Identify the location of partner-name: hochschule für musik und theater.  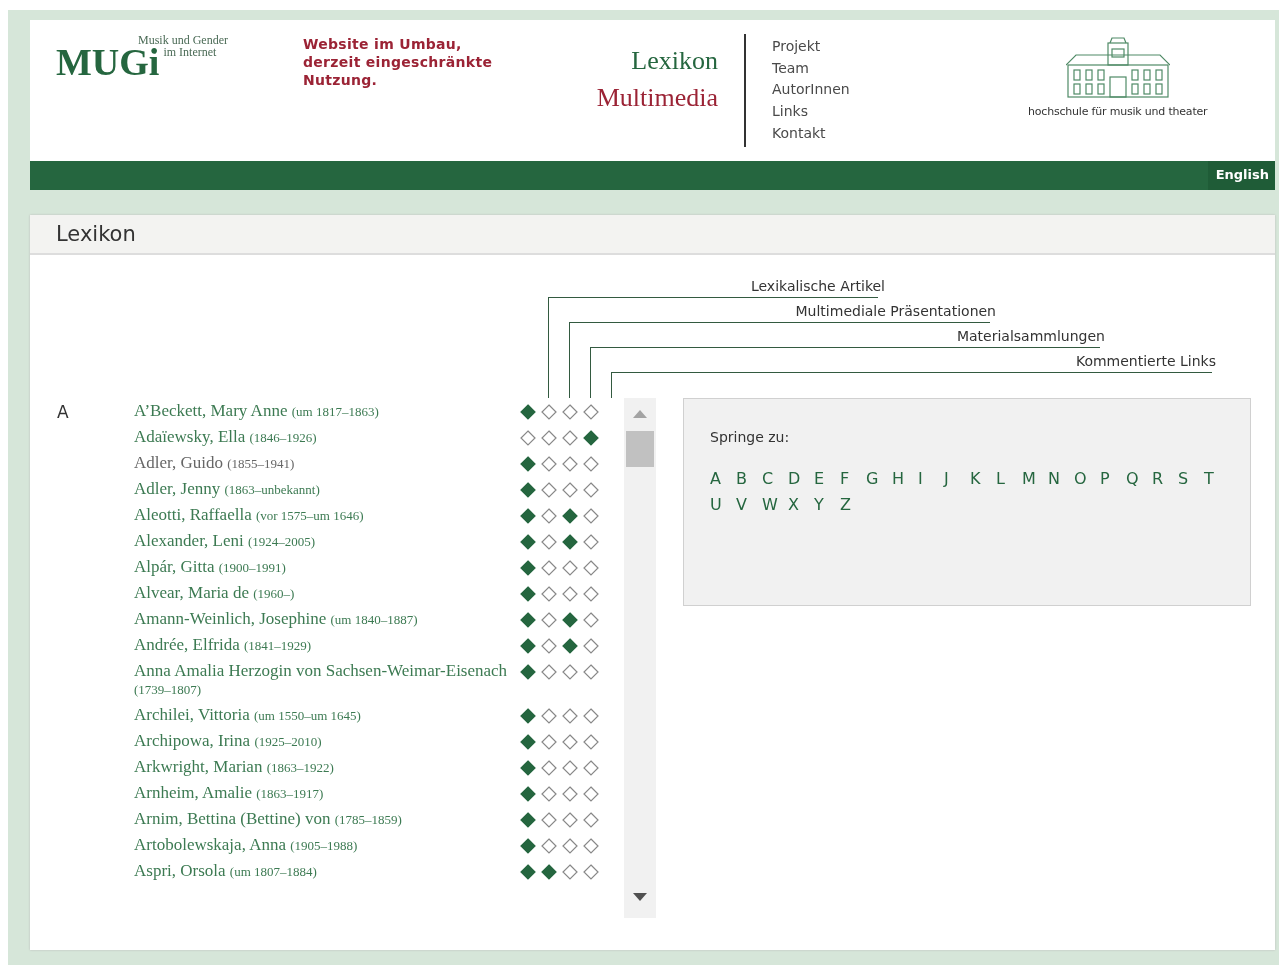
(1118, 111).